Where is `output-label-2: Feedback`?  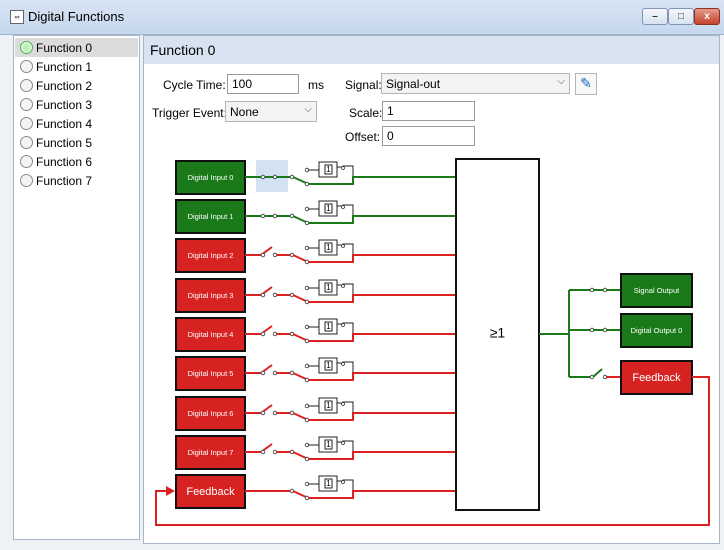
output-label-2: Feedback is located at coordinates (656, 378).